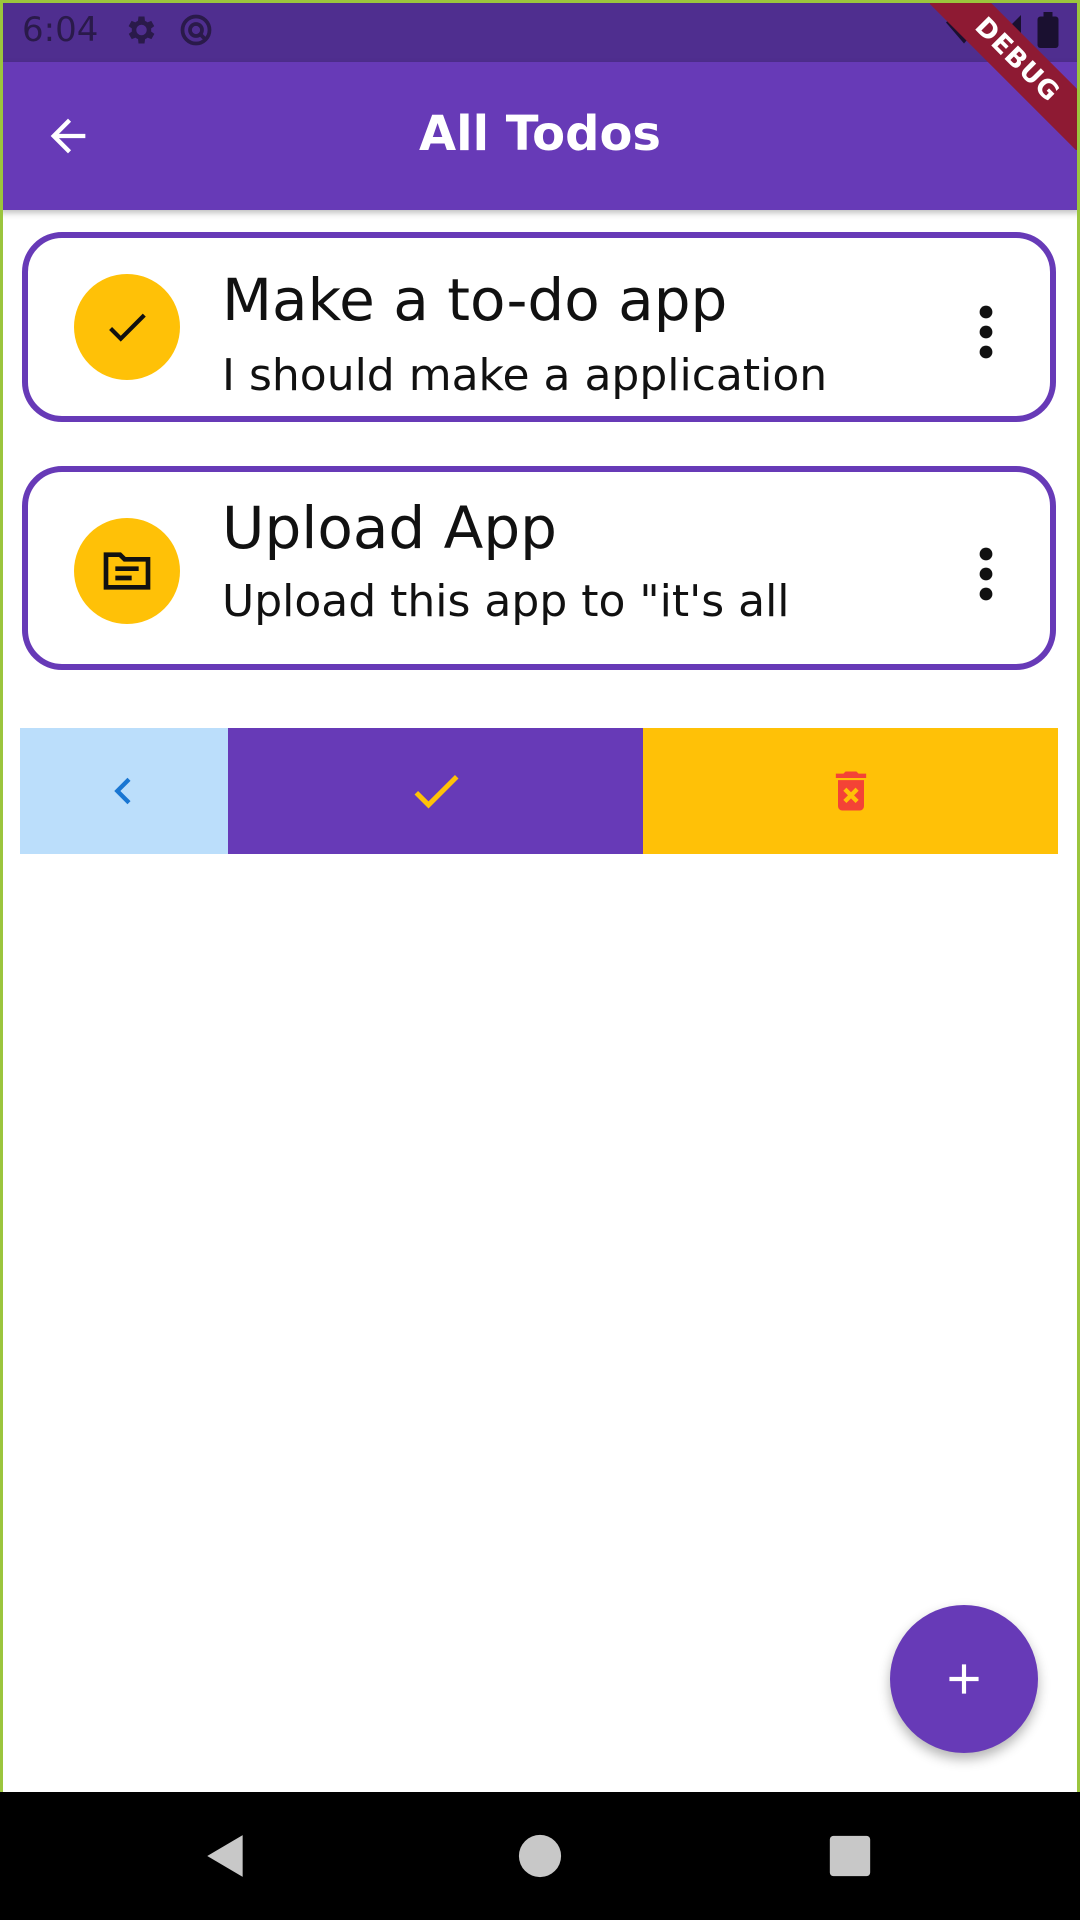 The width and height of the screenshot is (1080, 1920). Describe the element at coordinates (60, 30) in the screenshot. I see `status-time: 6:04` at that location.